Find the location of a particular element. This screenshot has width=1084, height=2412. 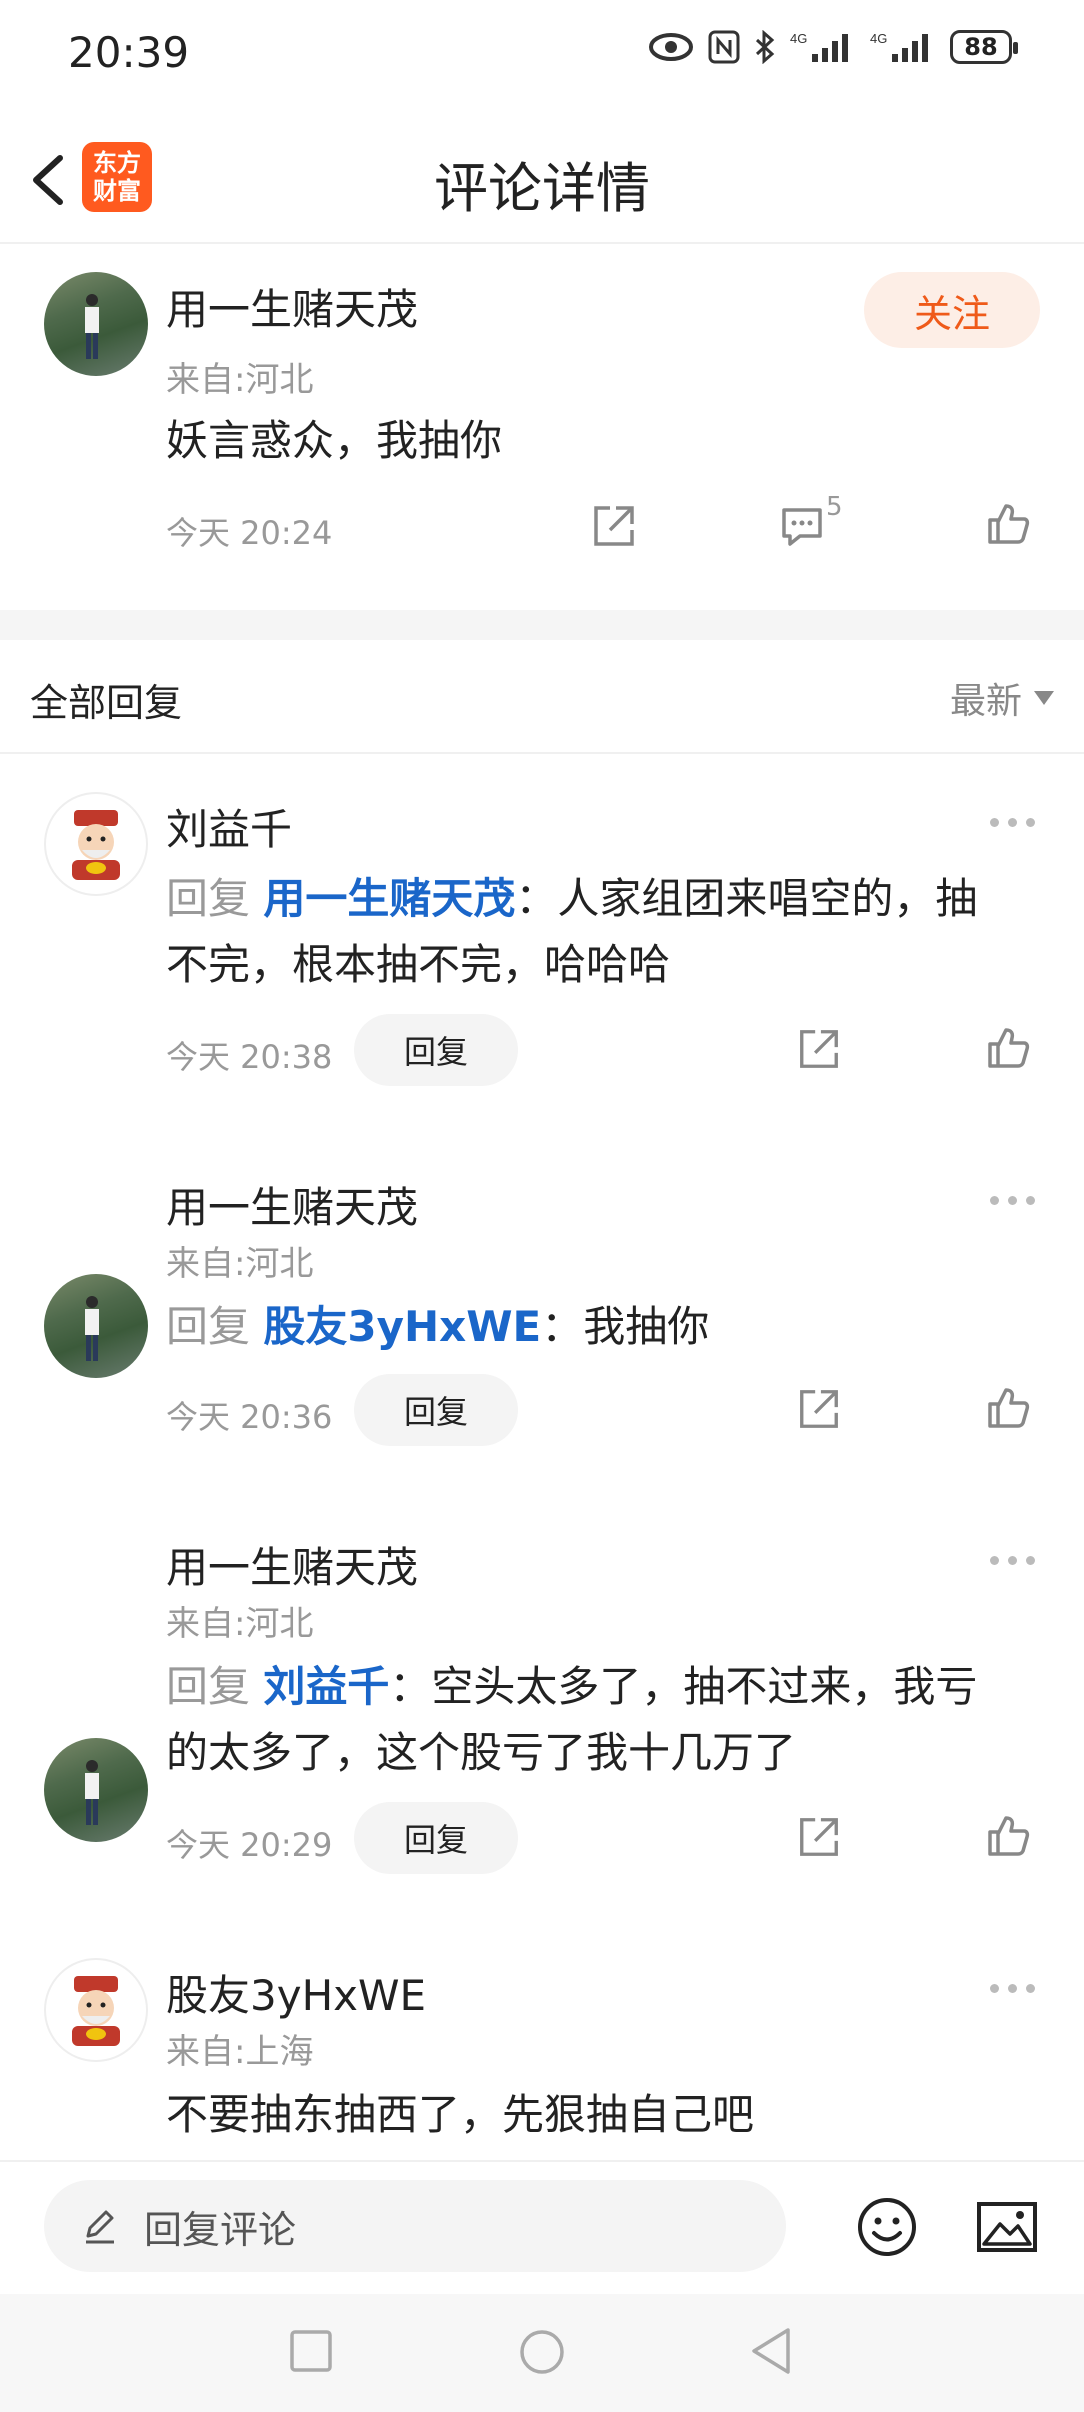

sort-dropdown: 最新 is located at coordinates (1002, 698).